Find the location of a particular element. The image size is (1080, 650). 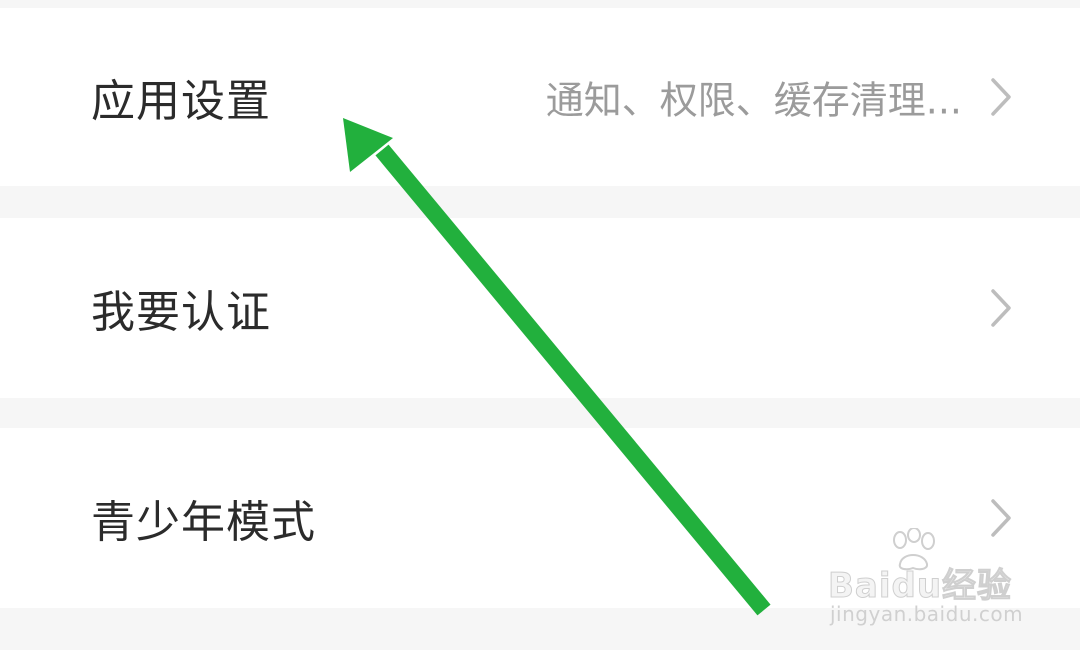

watermark: Baidu经验 jingyan.baidu.com is located at coordinates (926, 578).